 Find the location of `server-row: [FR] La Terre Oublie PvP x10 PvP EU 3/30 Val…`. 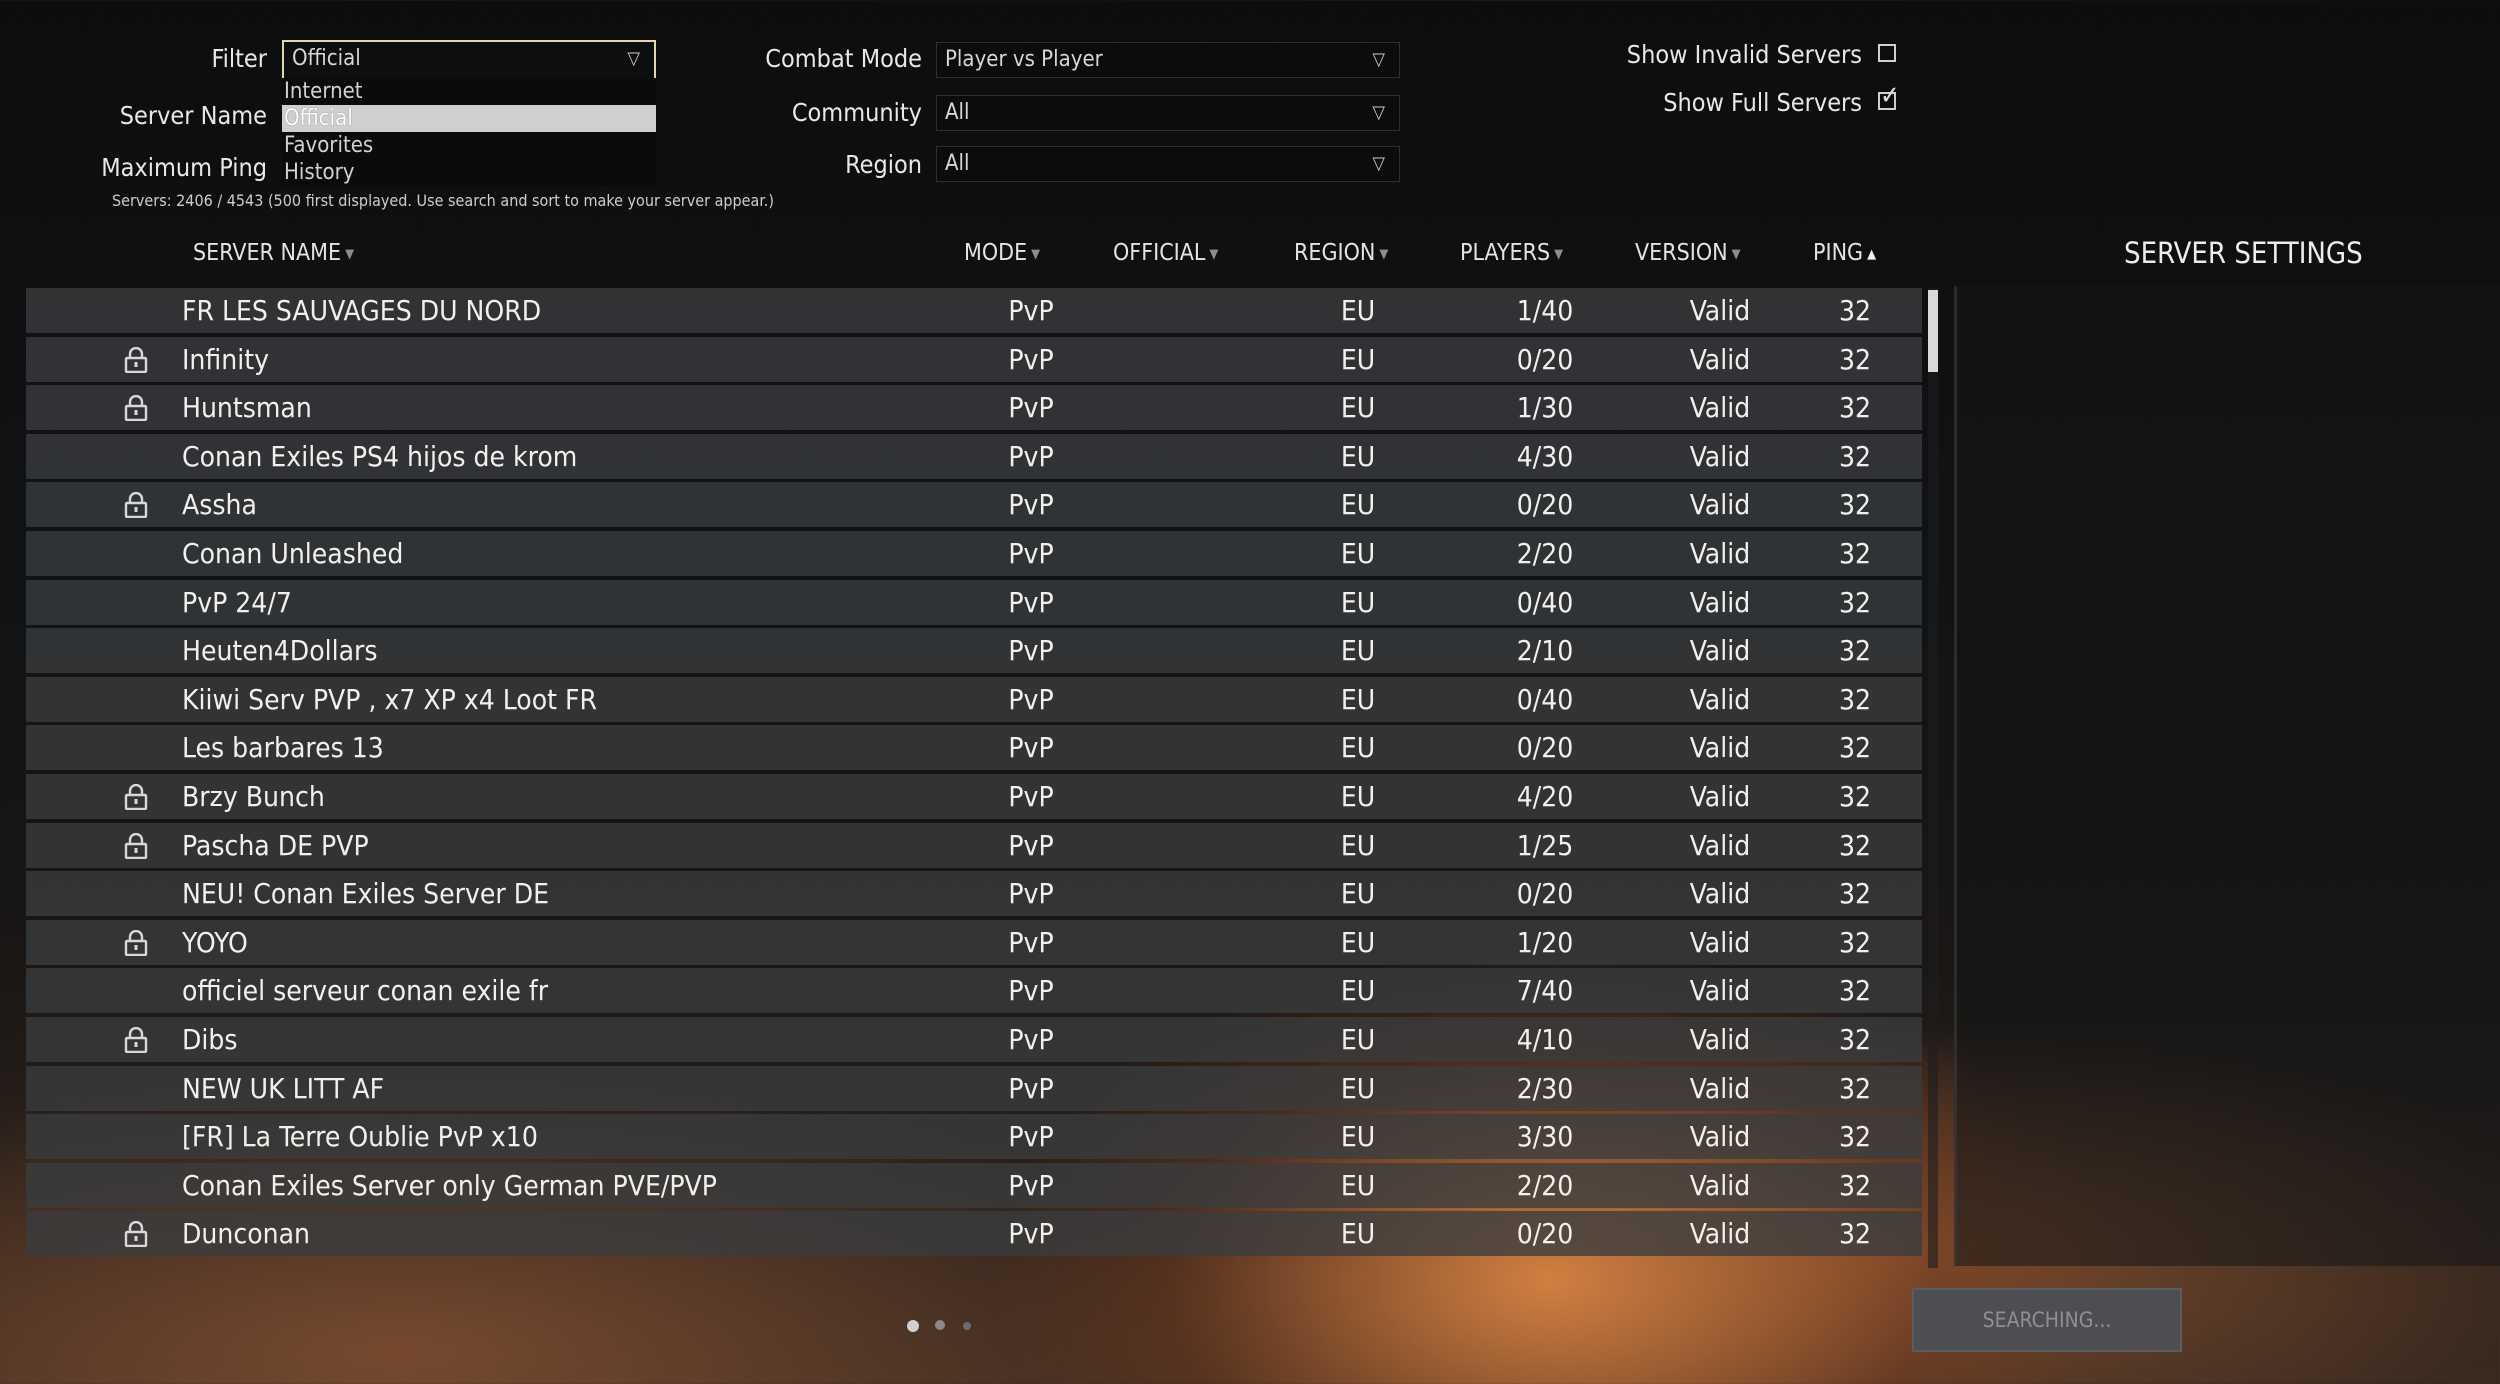

server-row: [FR] La Terre Oublie PvP x10 PvP EU 3/30 Val… is located at coordinates (974, 1137).